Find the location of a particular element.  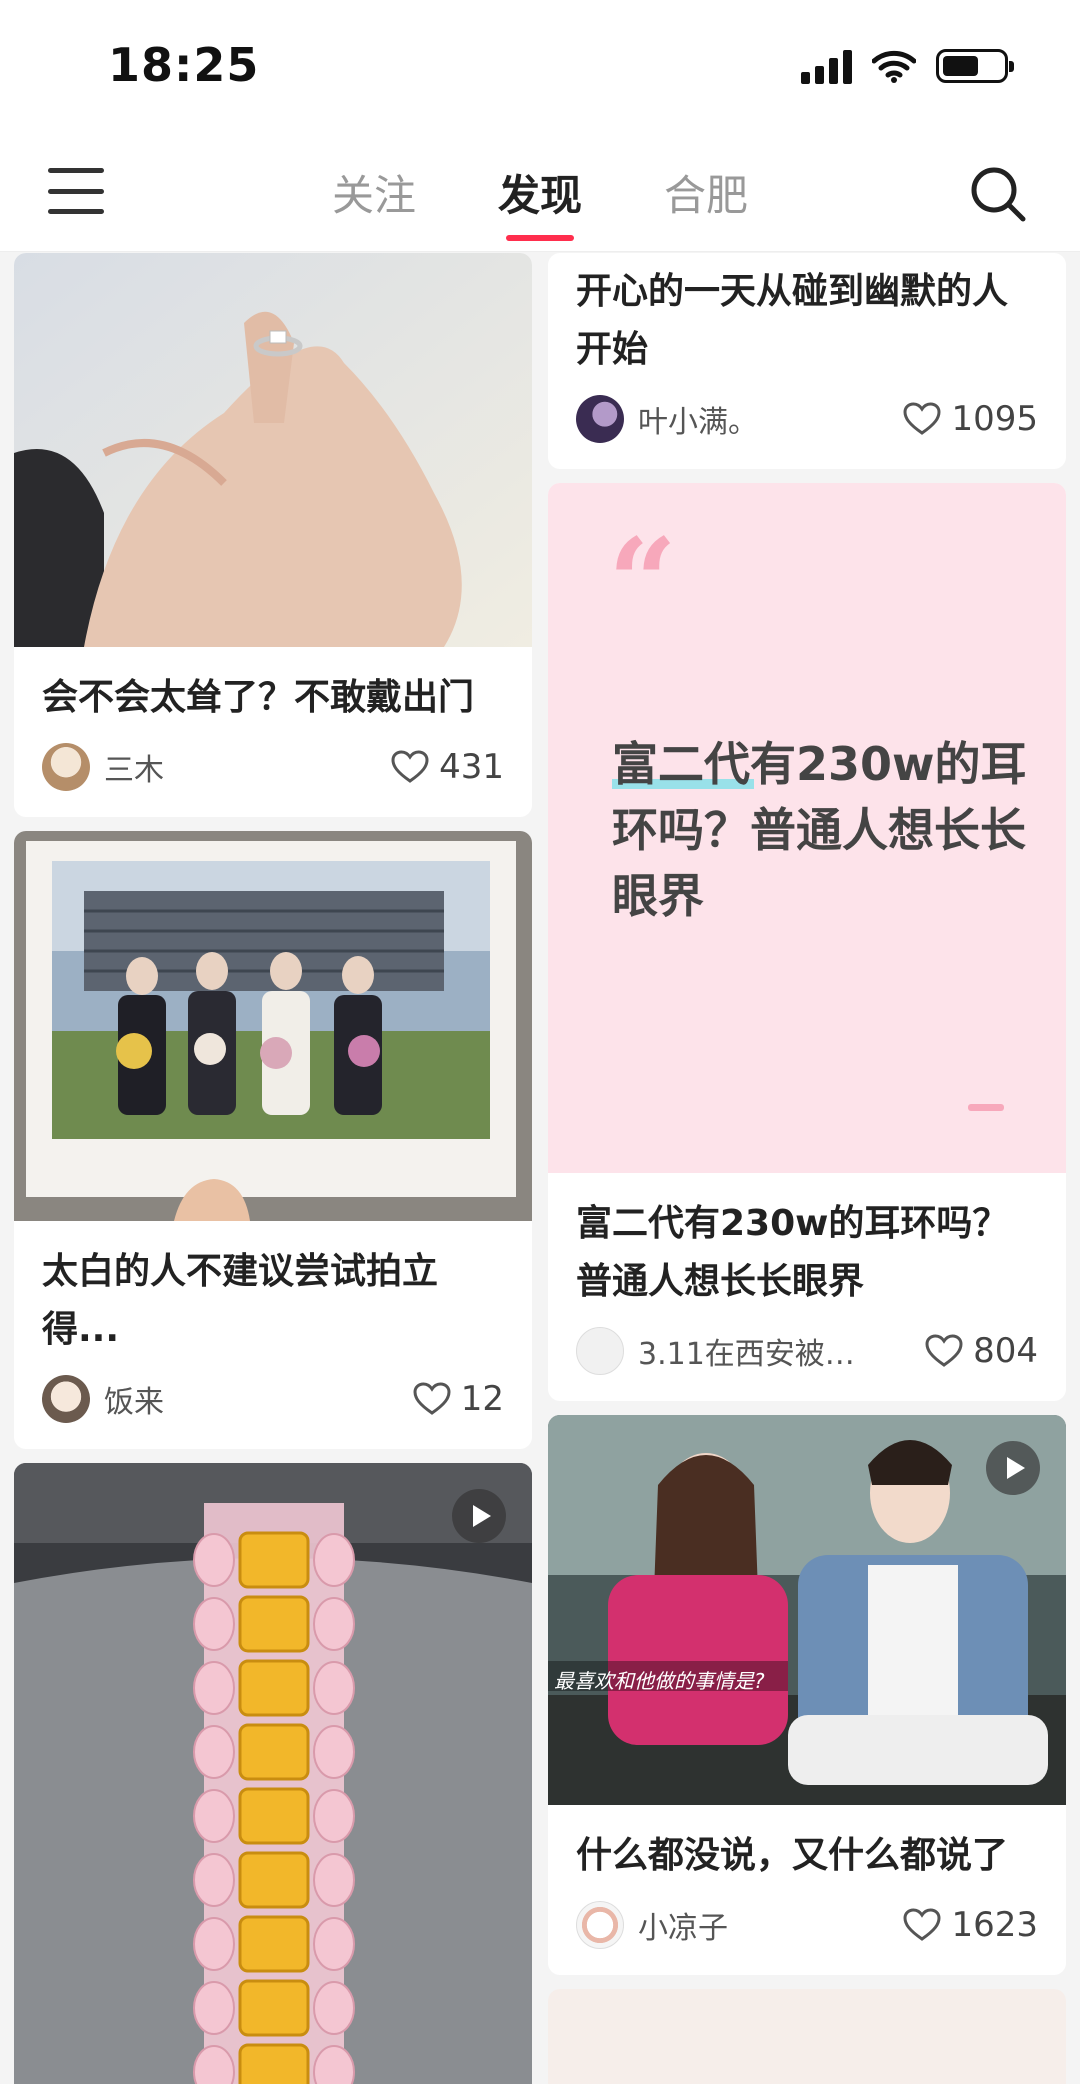

diamond-bracelet-image is located at coordinates (273, 1773).